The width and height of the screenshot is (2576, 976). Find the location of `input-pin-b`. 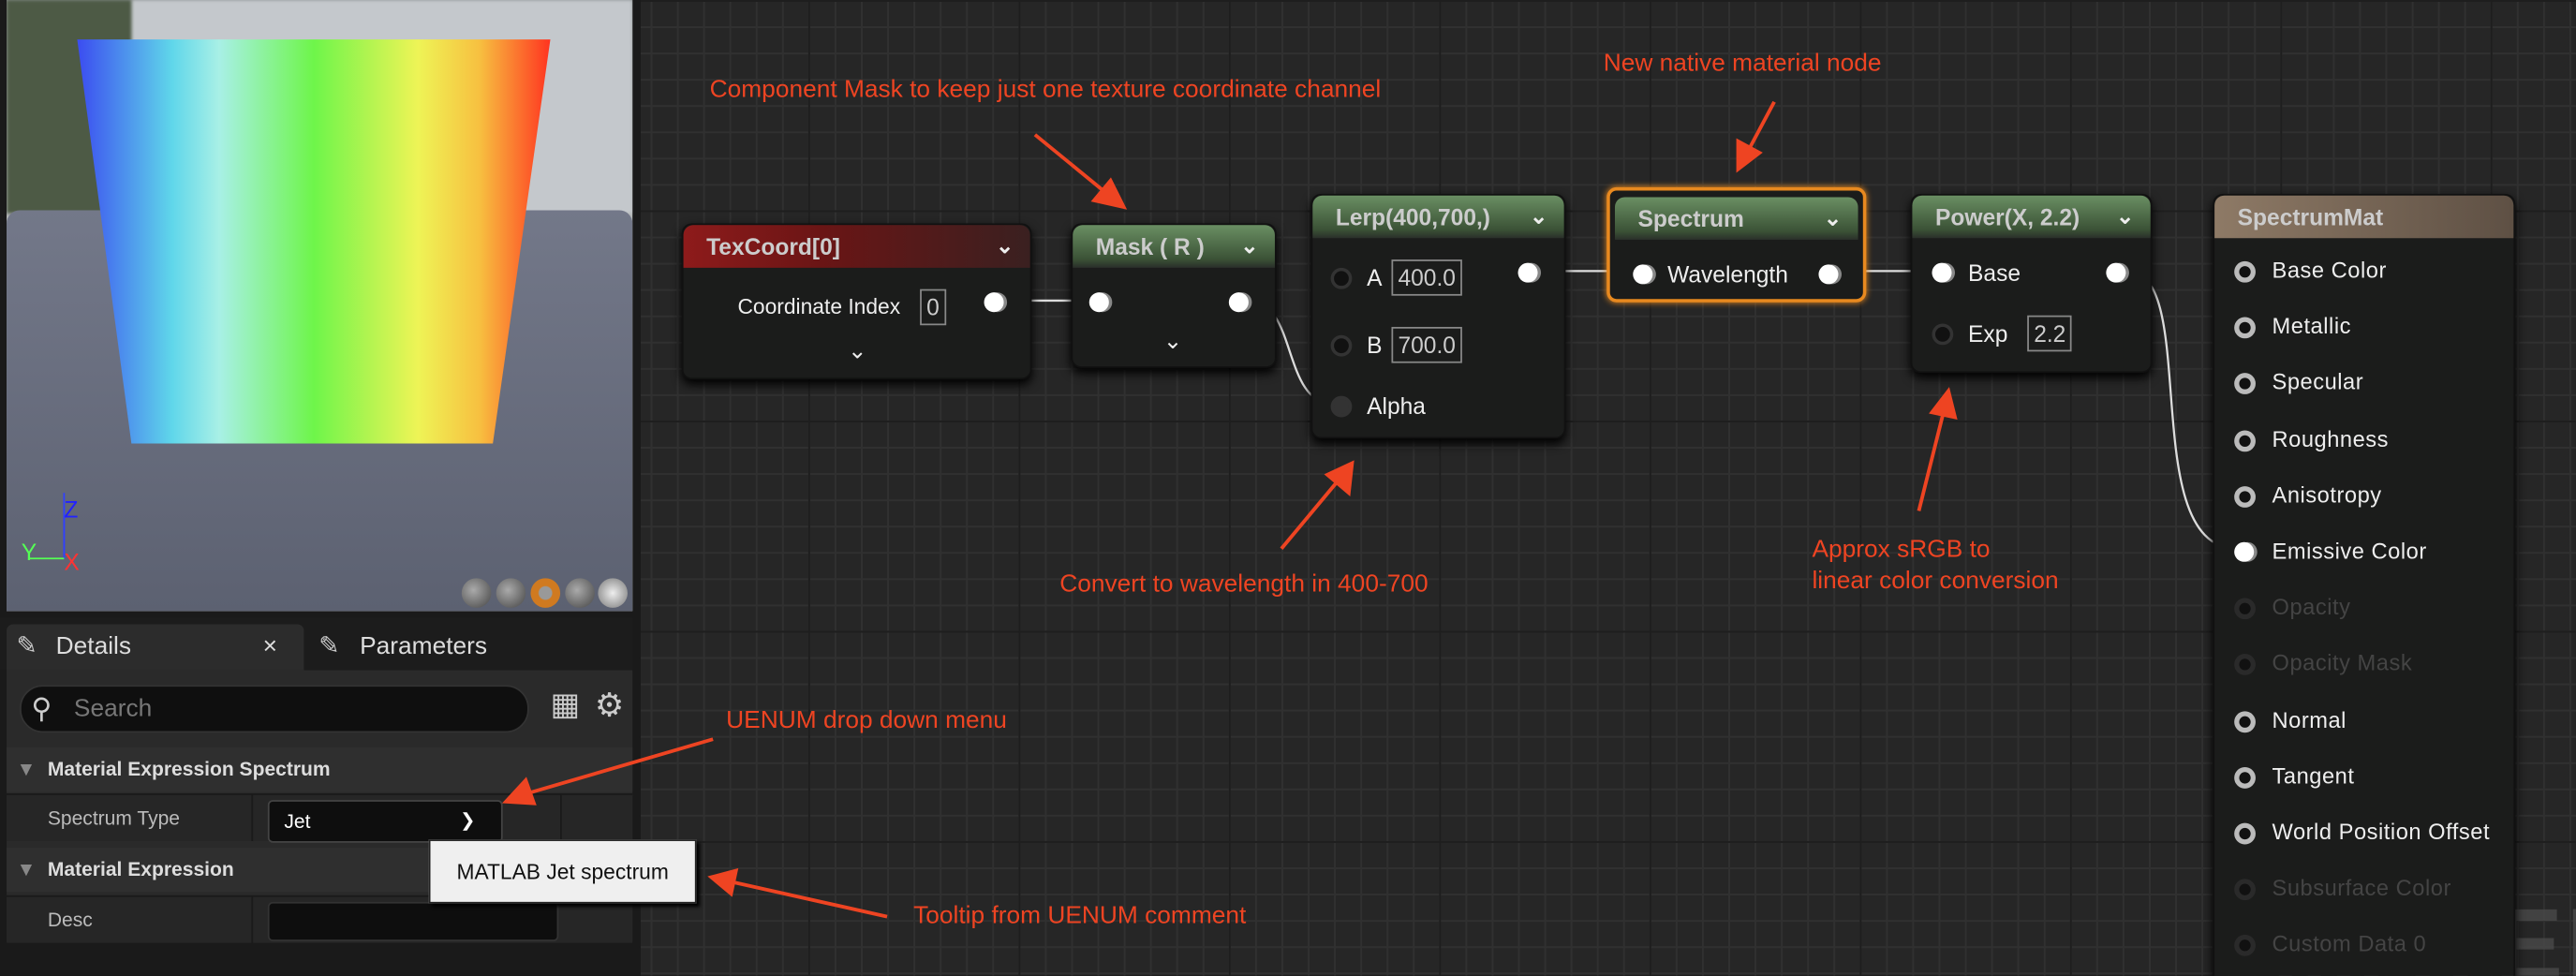

input-pin-b is located at coordinates (1341, 345).